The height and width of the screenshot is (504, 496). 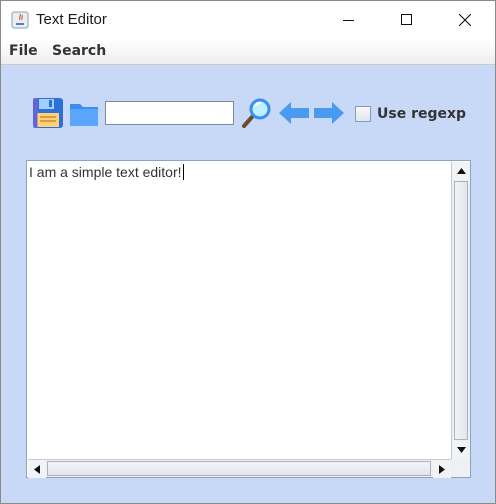 I want to click on use-regexp-checkbox, so click(x=363, y=114).